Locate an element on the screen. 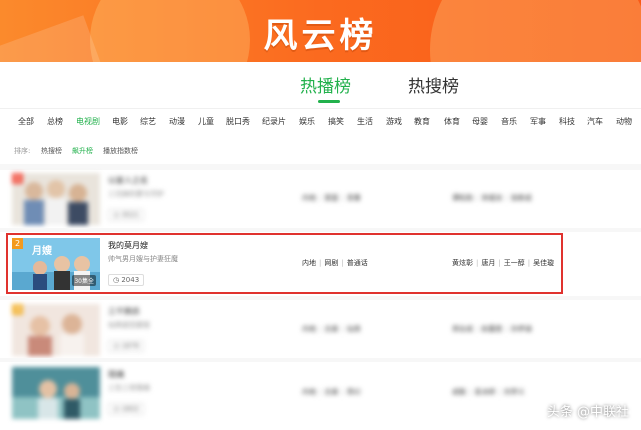 The height and width of the screenshot is (430, 641). drama-description: 三兄妹的爱与守护 is located at coordinates (136, 194).